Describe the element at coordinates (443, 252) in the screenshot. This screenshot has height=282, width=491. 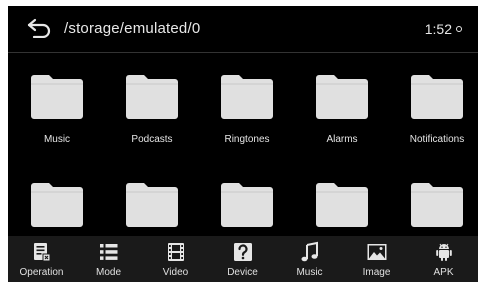
I see `android-icon` at that location.